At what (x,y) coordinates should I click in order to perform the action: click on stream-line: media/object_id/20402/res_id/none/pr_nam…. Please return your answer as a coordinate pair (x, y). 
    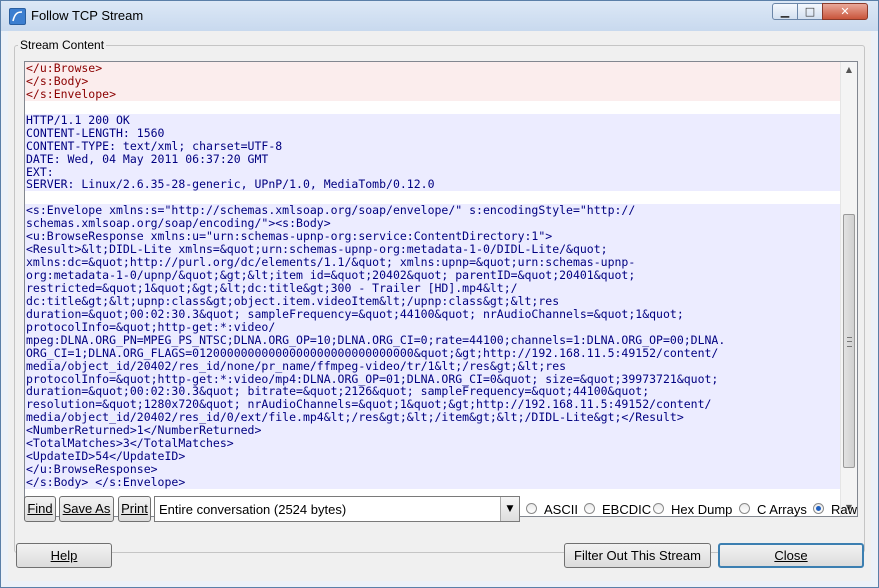
    Looking at the image, I should click on (434, 366).